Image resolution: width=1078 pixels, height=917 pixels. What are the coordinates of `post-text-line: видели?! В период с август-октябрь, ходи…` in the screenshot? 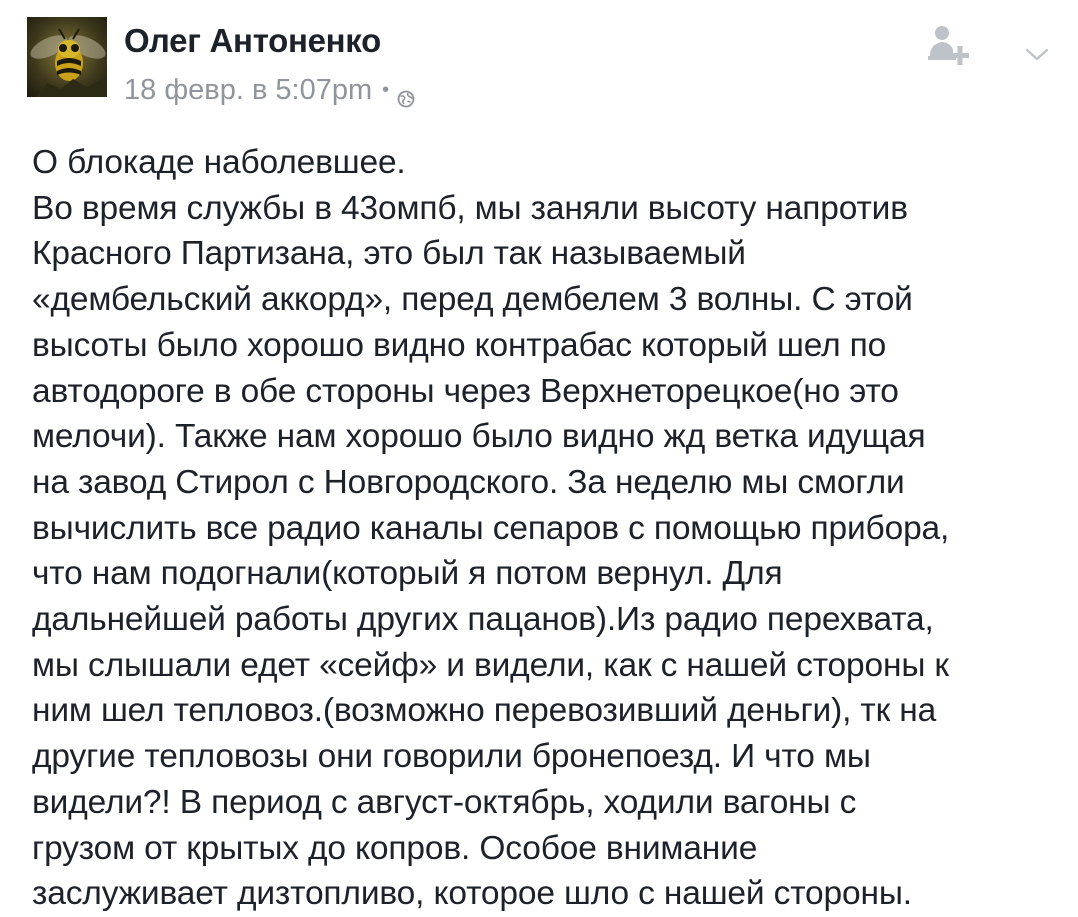 It's located at (444, 802).